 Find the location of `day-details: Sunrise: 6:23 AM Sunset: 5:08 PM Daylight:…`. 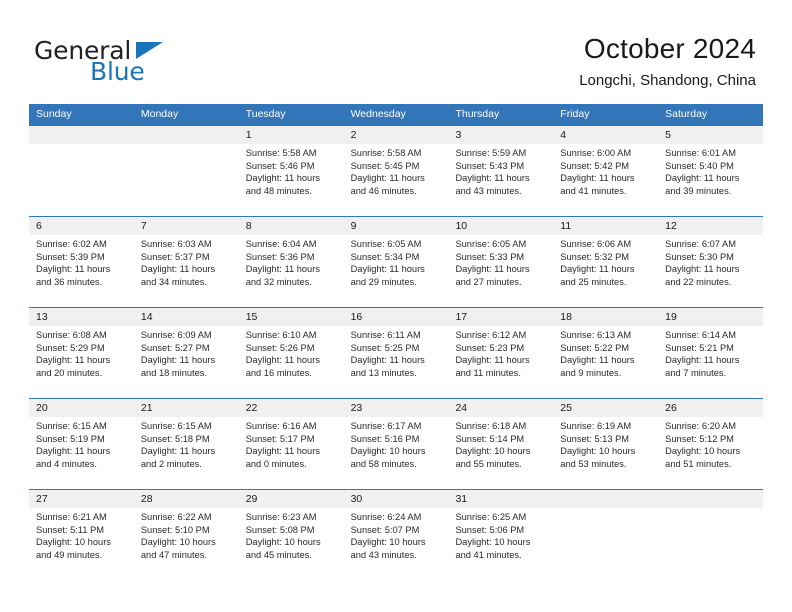

day-details: Sunrise: 6:23 AM Sunset: 5:08 PM Daylight:… is located at coordinates (291, 534).